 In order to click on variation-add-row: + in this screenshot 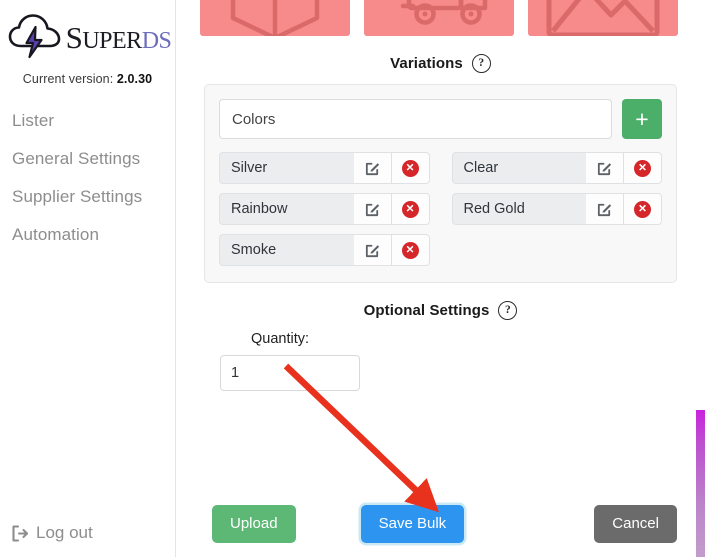, I will do `click(440, 119)`.